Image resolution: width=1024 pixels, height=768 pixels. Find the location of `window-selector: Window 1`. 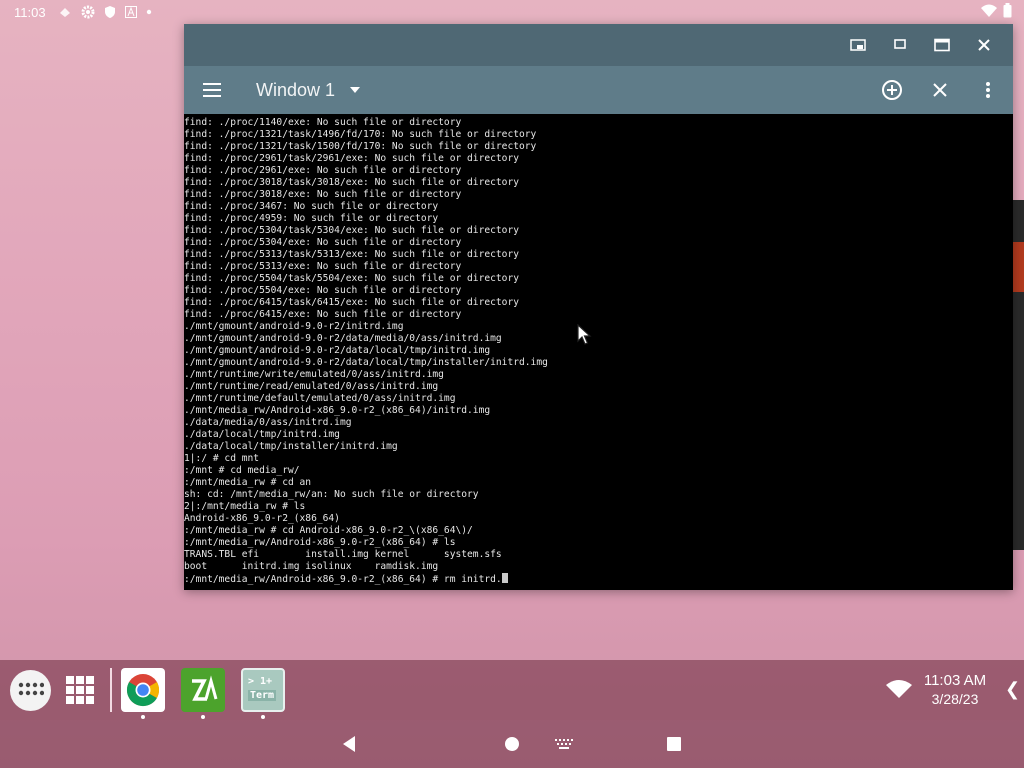

window-selector: Window 1 is located at coordinates (308, 90).